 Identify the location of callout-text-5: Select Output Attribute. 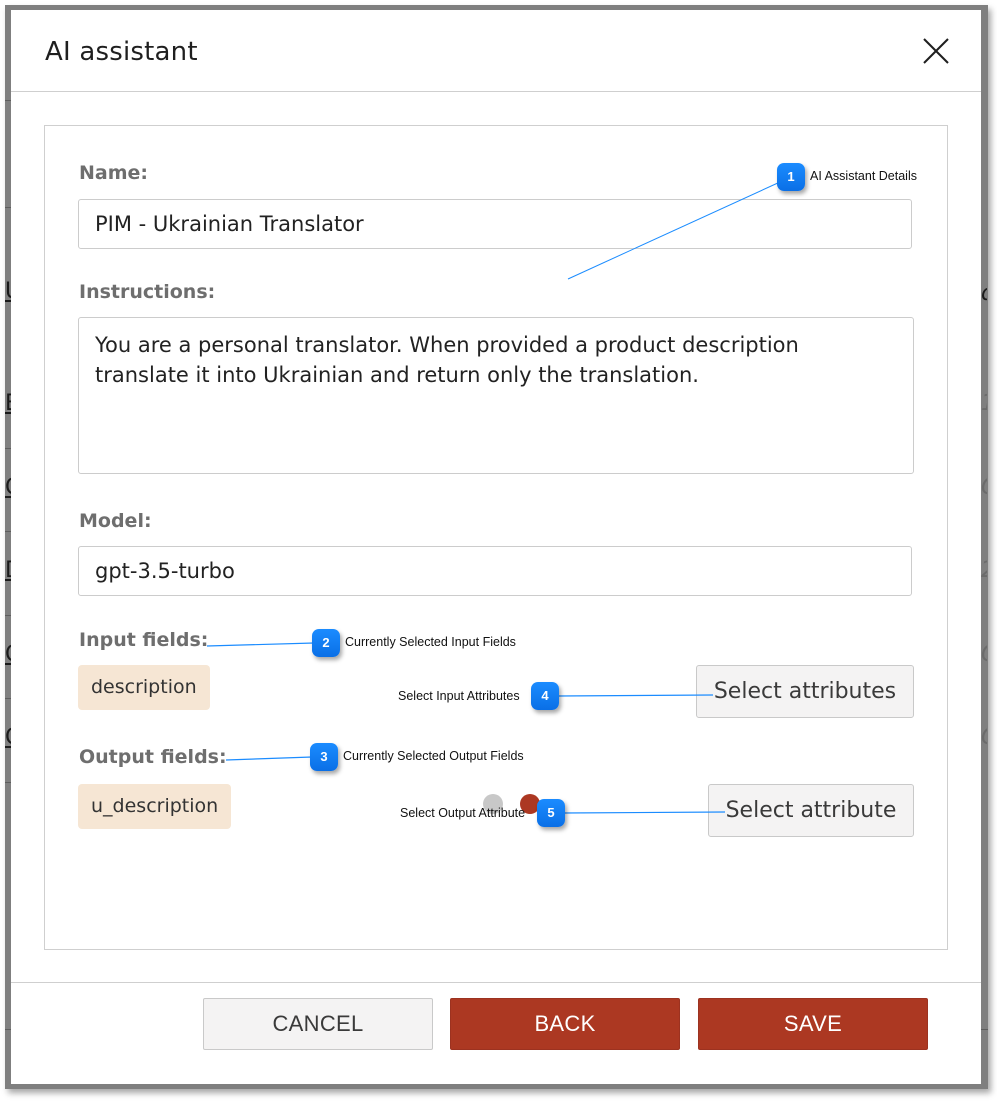
(463, 813).